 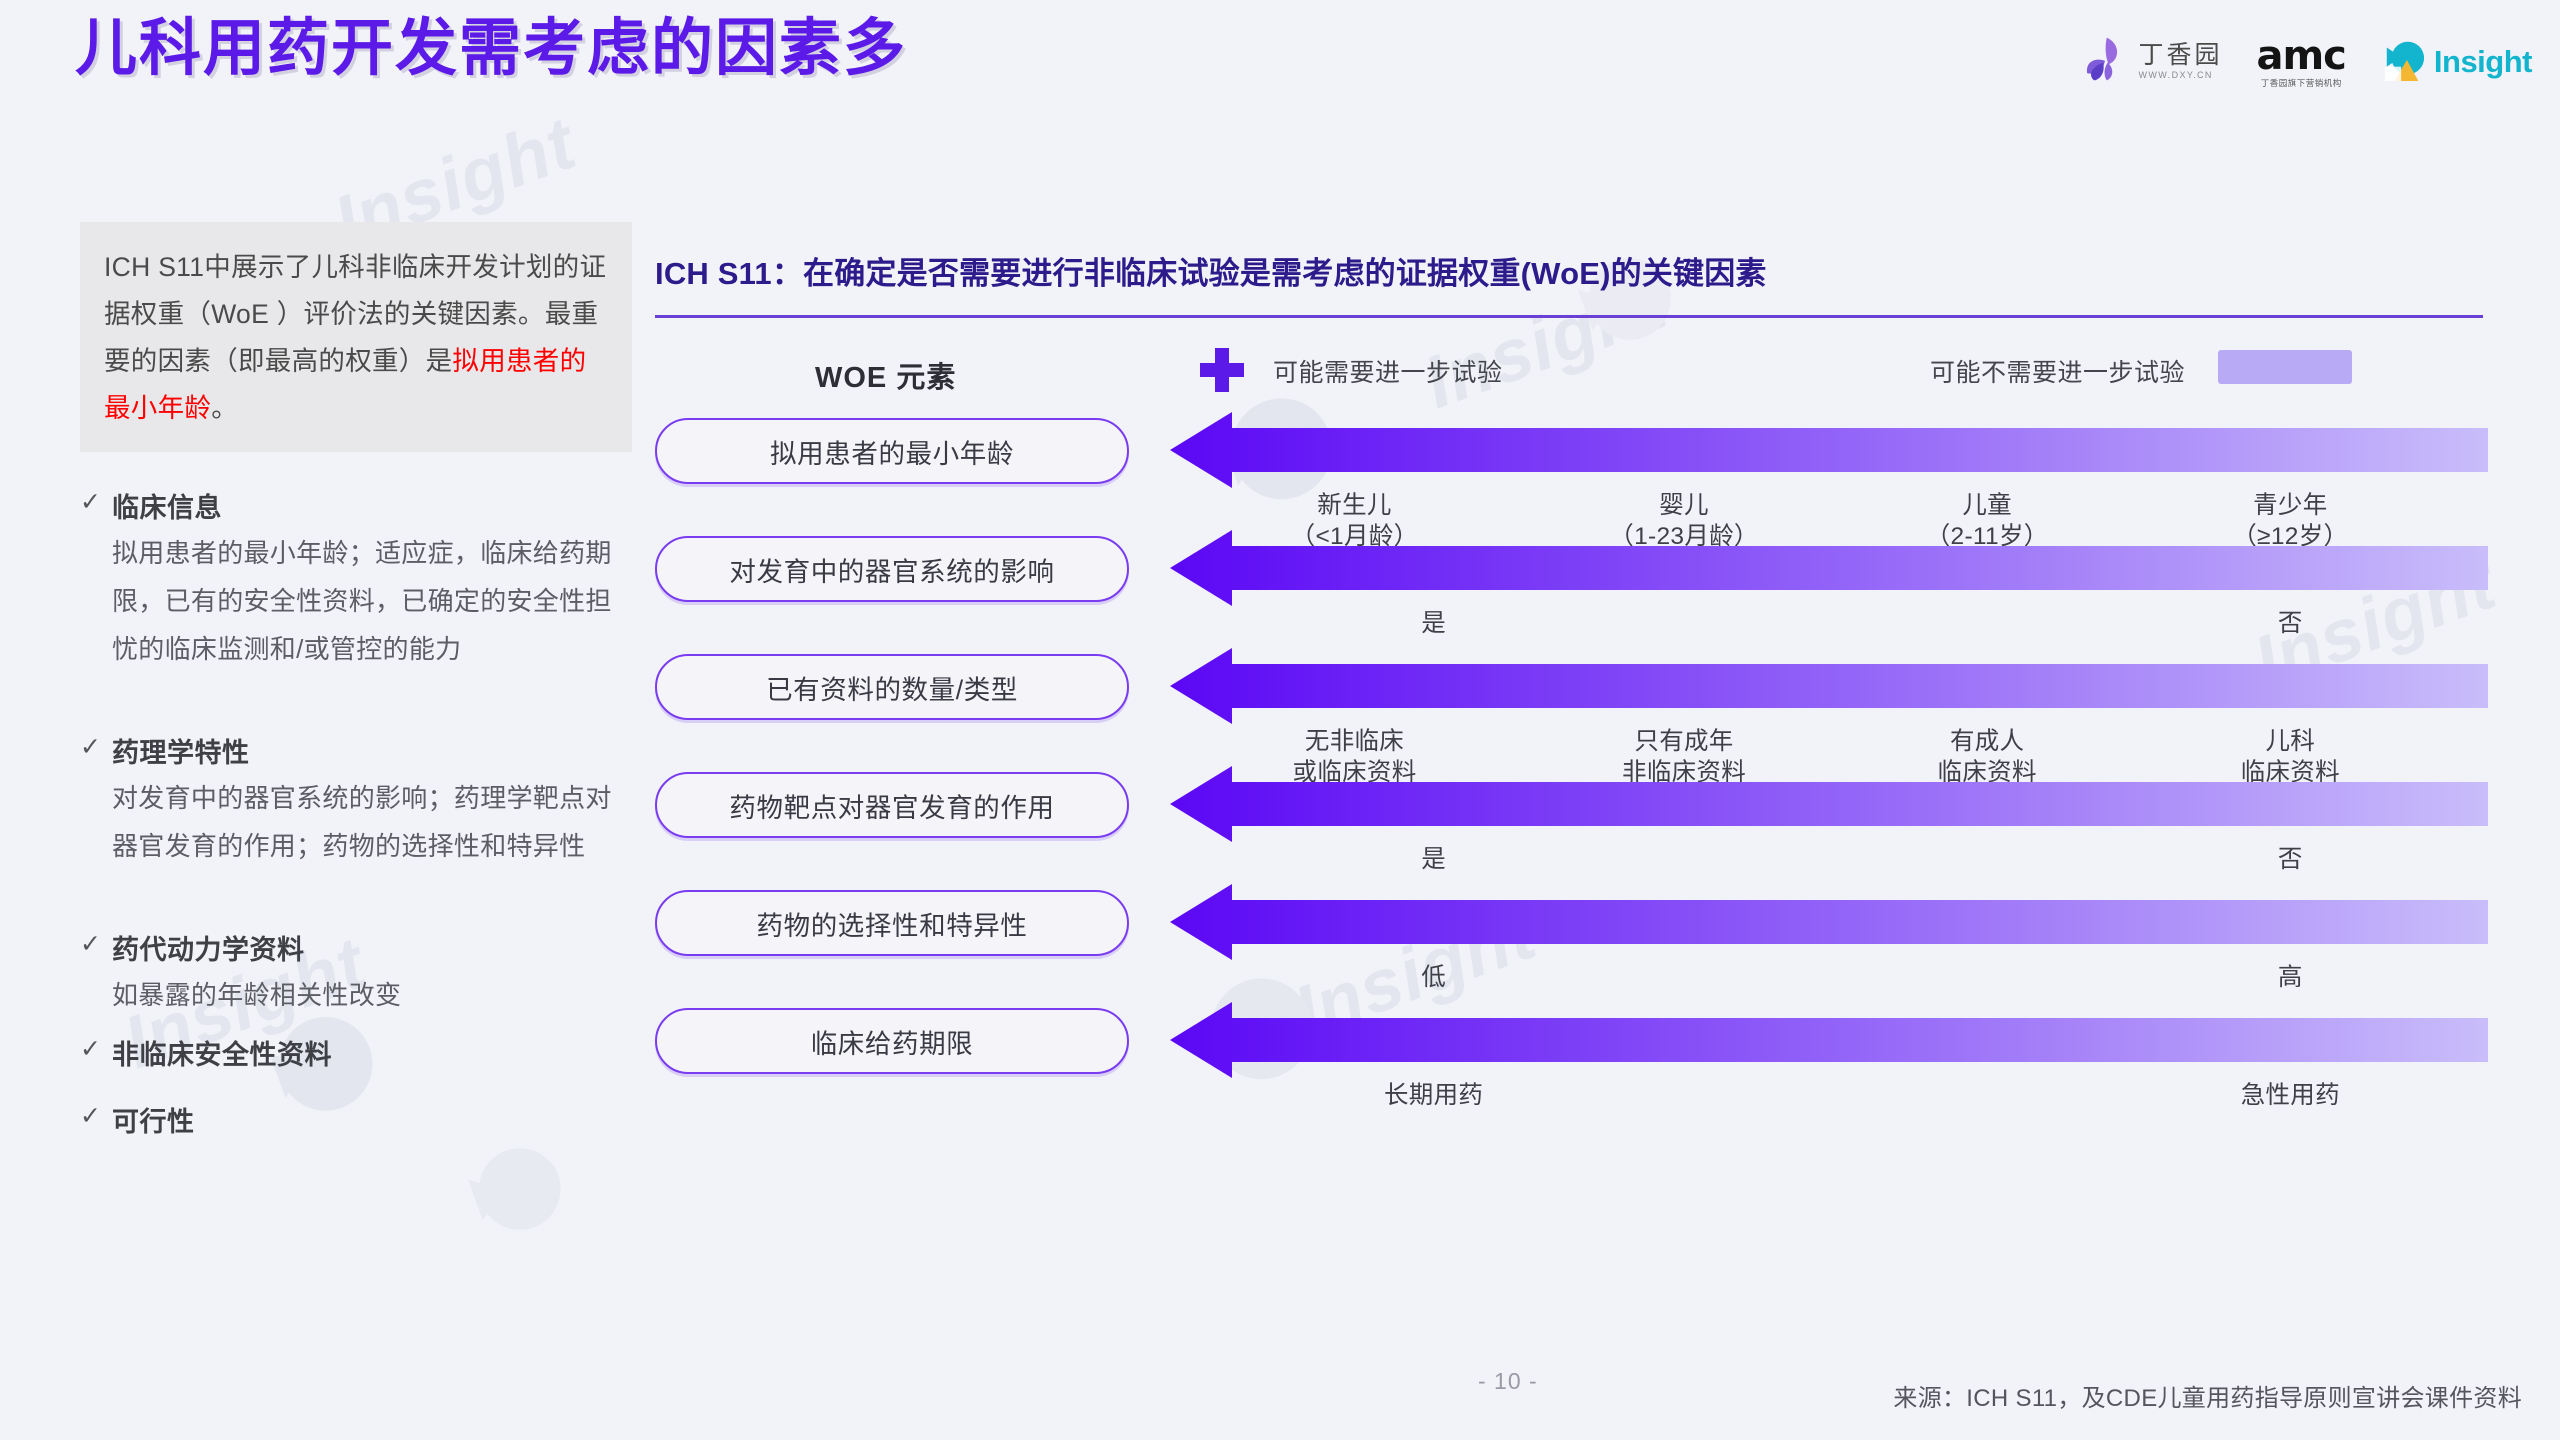 What do you see at coordinates (362, 822) in the screenshot?
I see `bullet-body: 对发育中的器官系统的影响；药理学靶点对器官发育的作用；药物的选择性和特异性` at bounding box center [362, 822].